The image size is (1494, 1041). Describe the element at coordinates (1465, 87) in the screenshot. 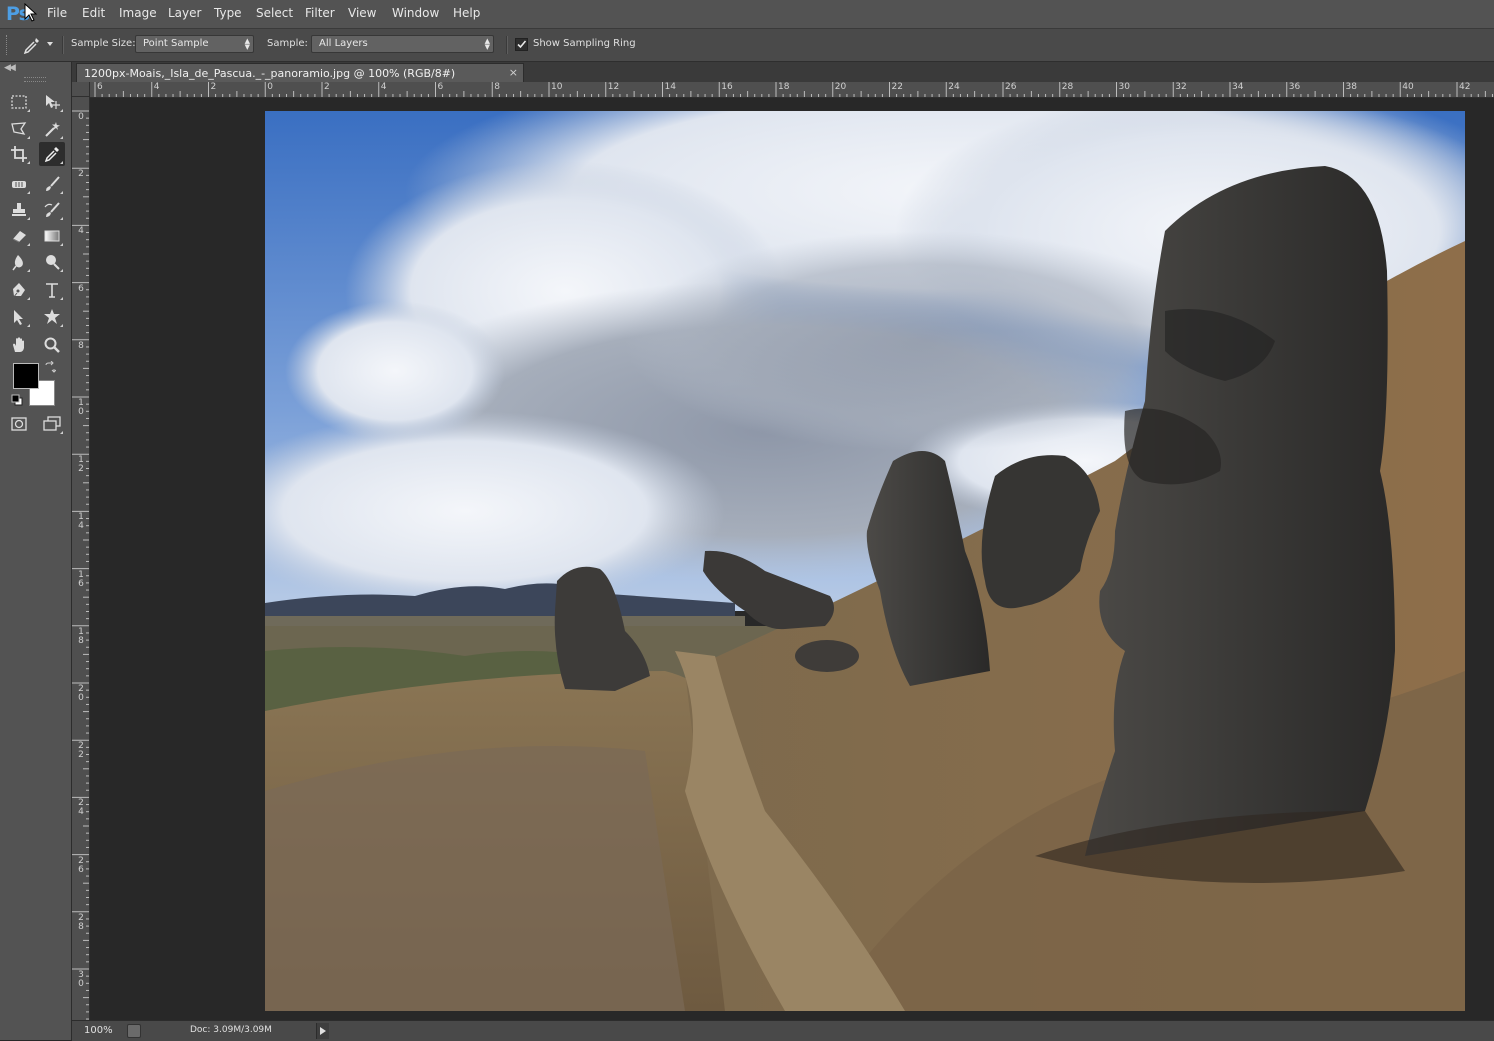

I see `ruler-label: 42` at that location.